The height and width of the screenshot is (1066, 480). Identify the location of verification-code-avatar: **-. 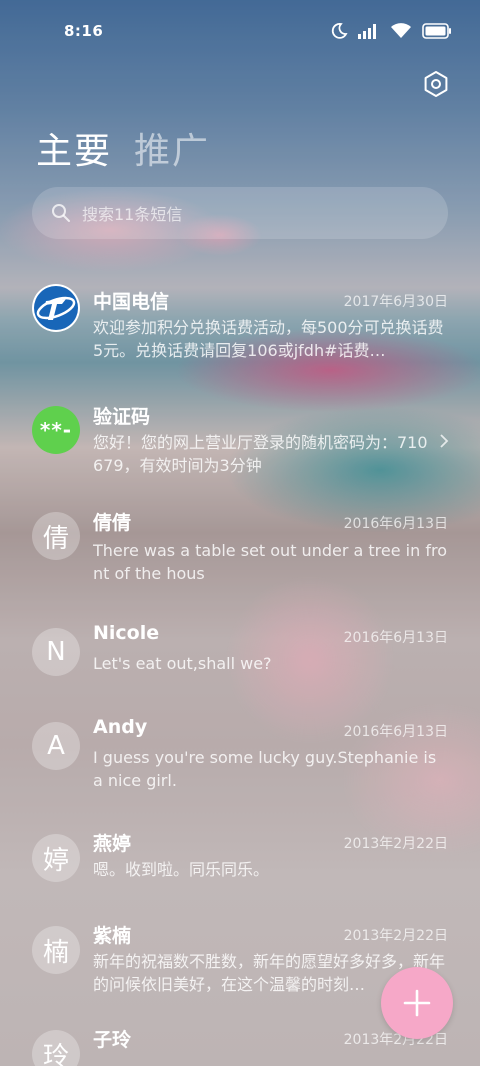
(56, 430).